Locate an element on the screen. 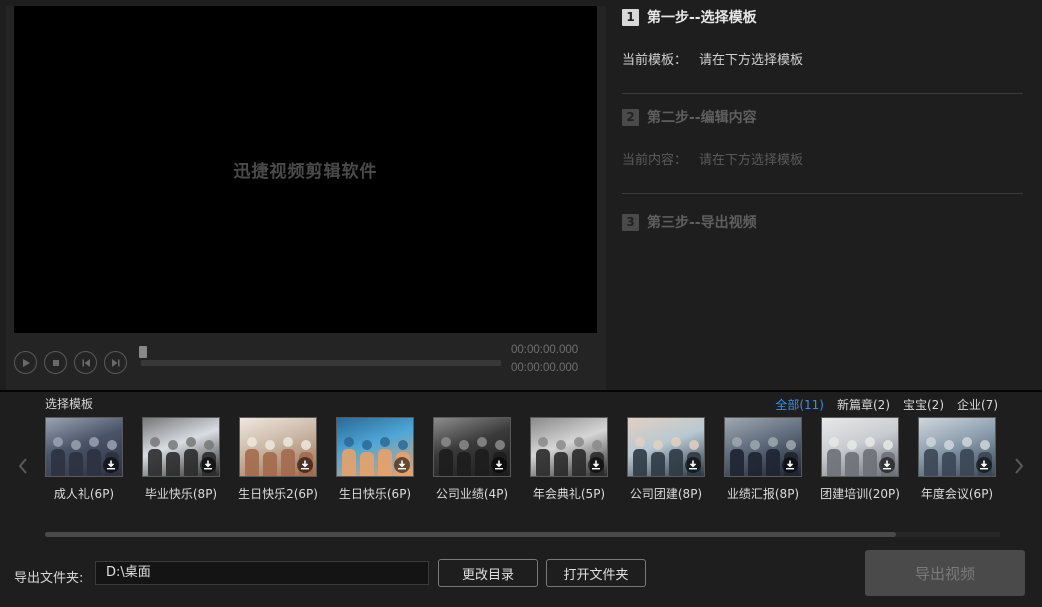 The height and width of the screenshot is (607, 1042). template-item: 毕业快乐(8P) is located at coordinates (181, 459).